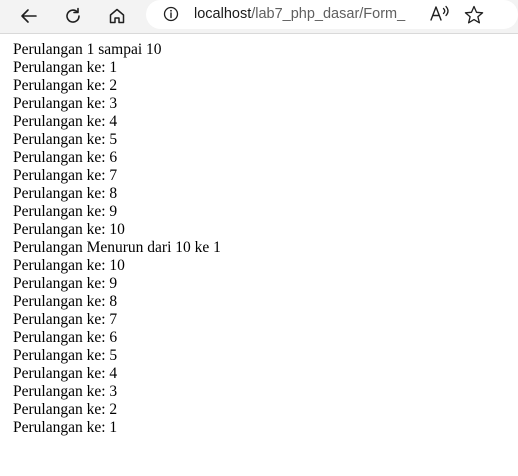 The height and width of the screenshot is (476, 518). I want to click on home-button, so click(117, 16).